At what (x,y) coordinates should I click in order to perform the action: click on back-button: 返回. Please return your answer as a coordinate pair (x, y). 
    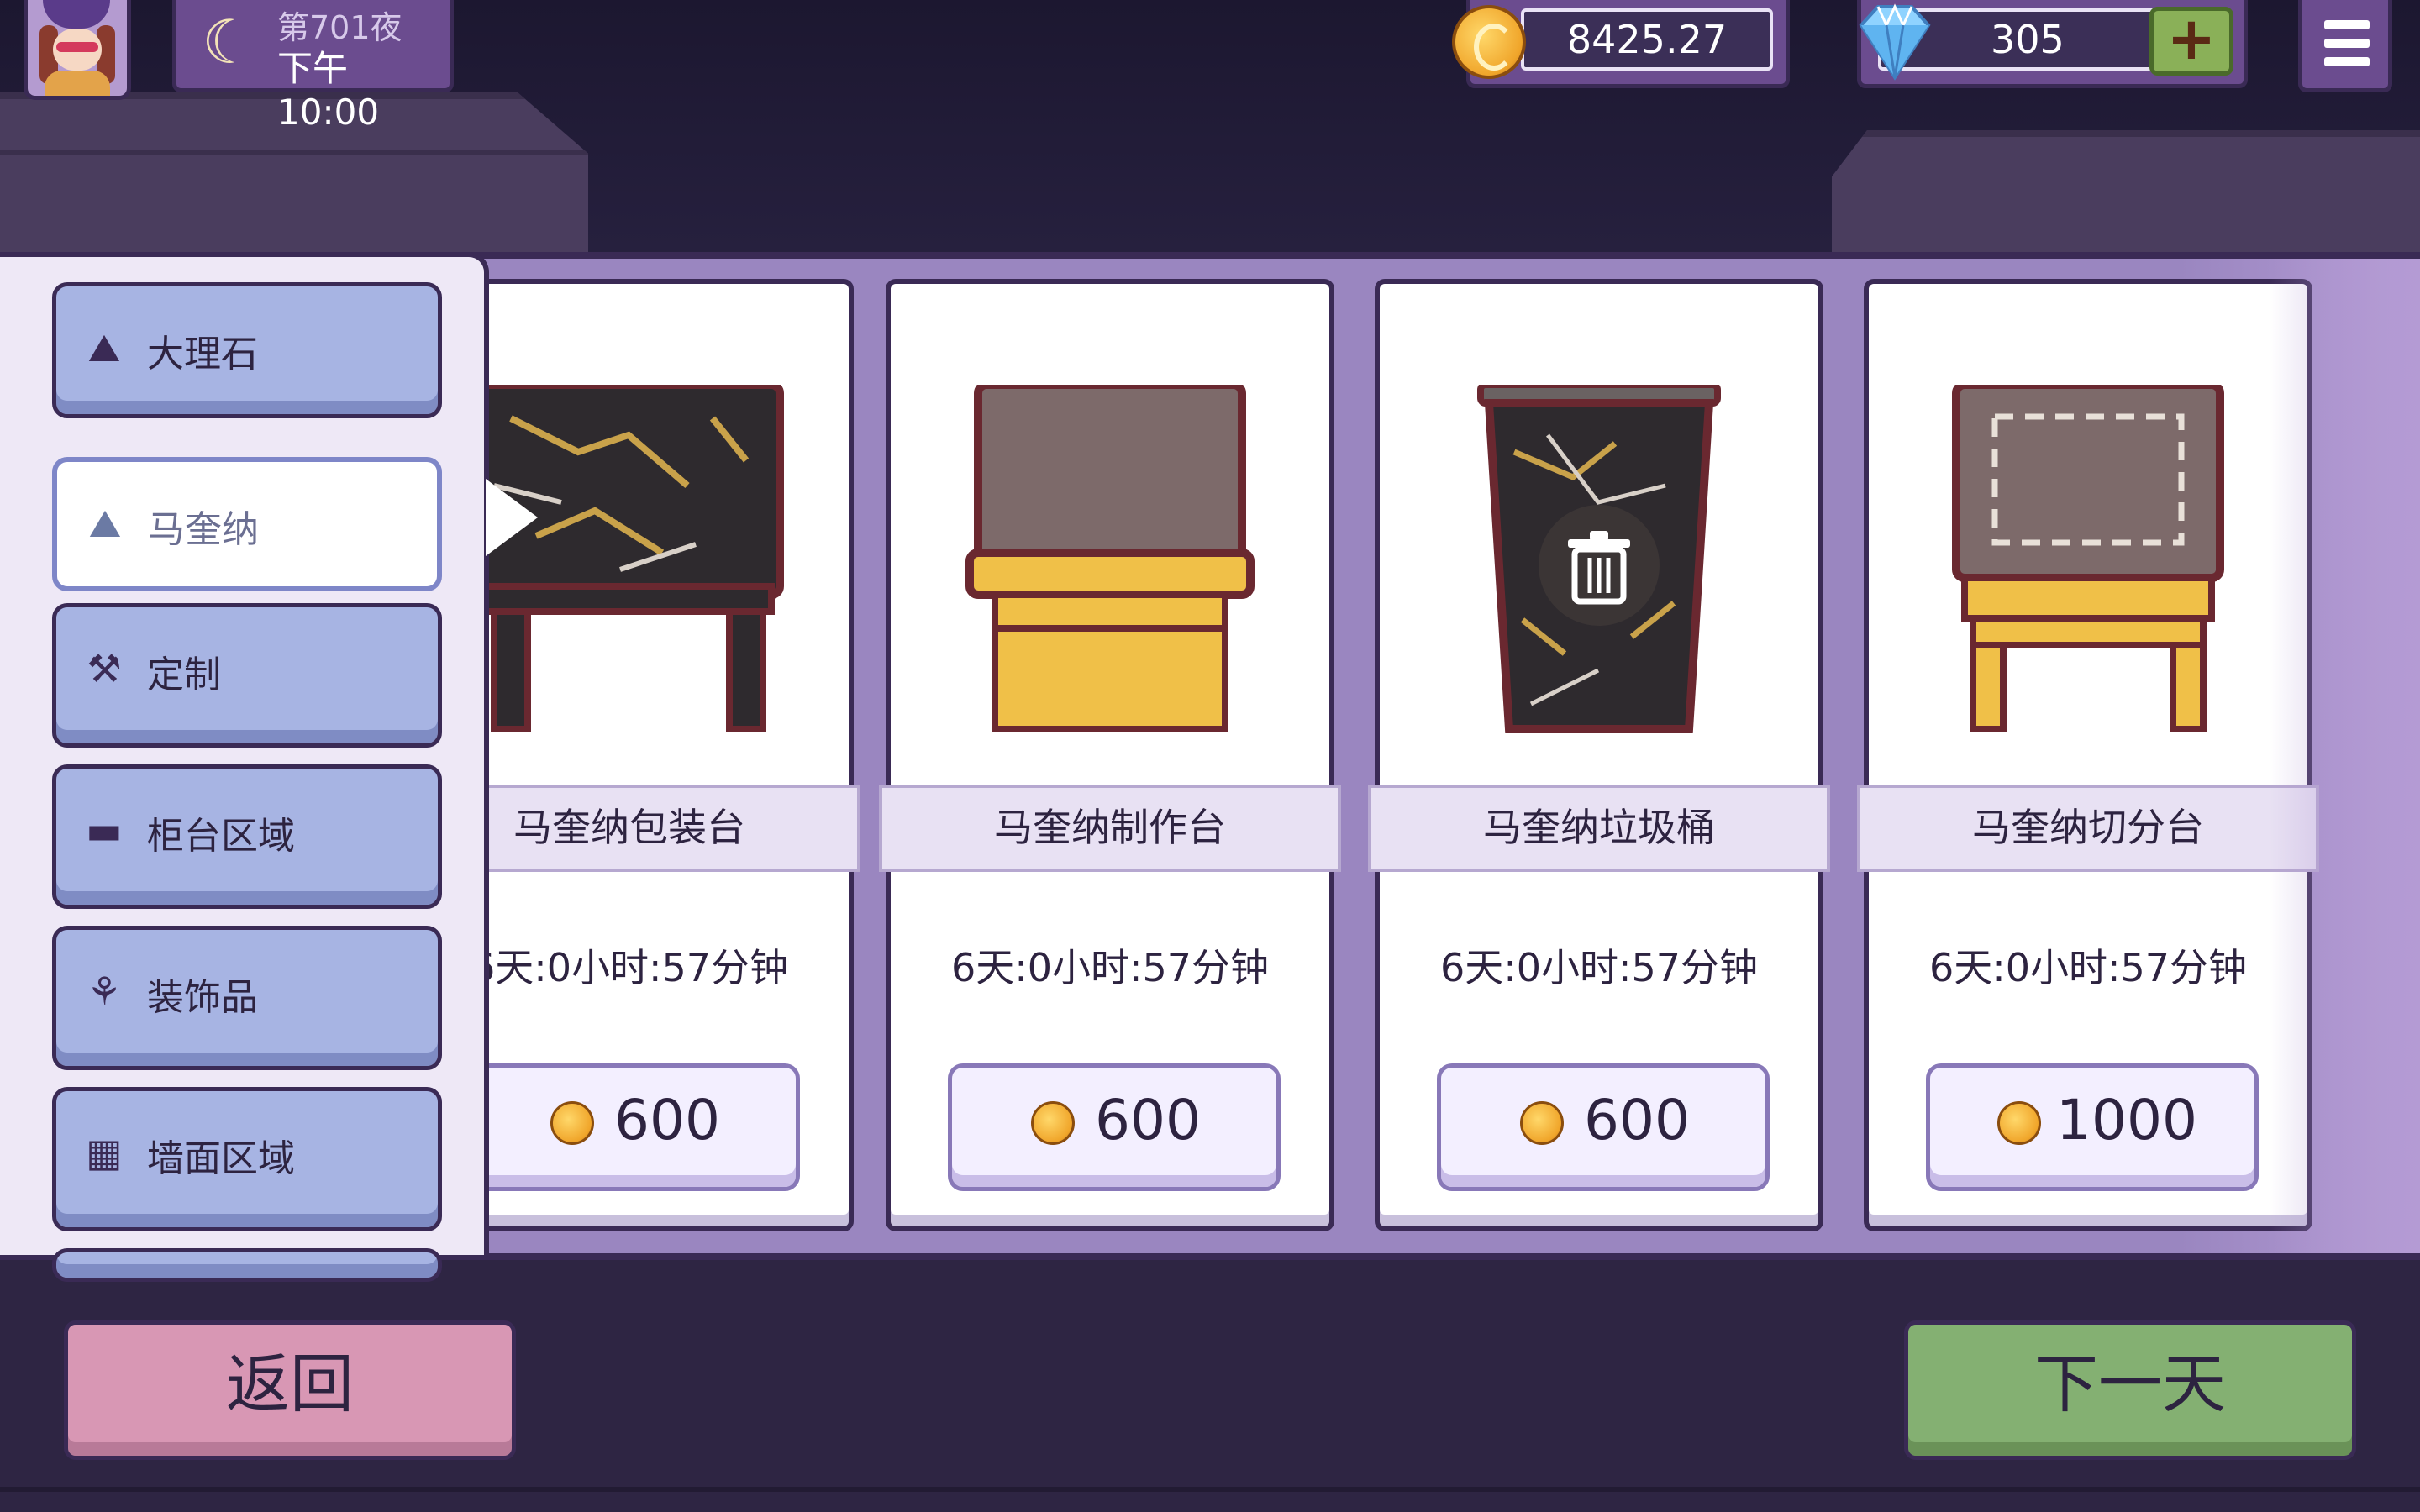
    Looking at the image, I should click on (290, 1390).